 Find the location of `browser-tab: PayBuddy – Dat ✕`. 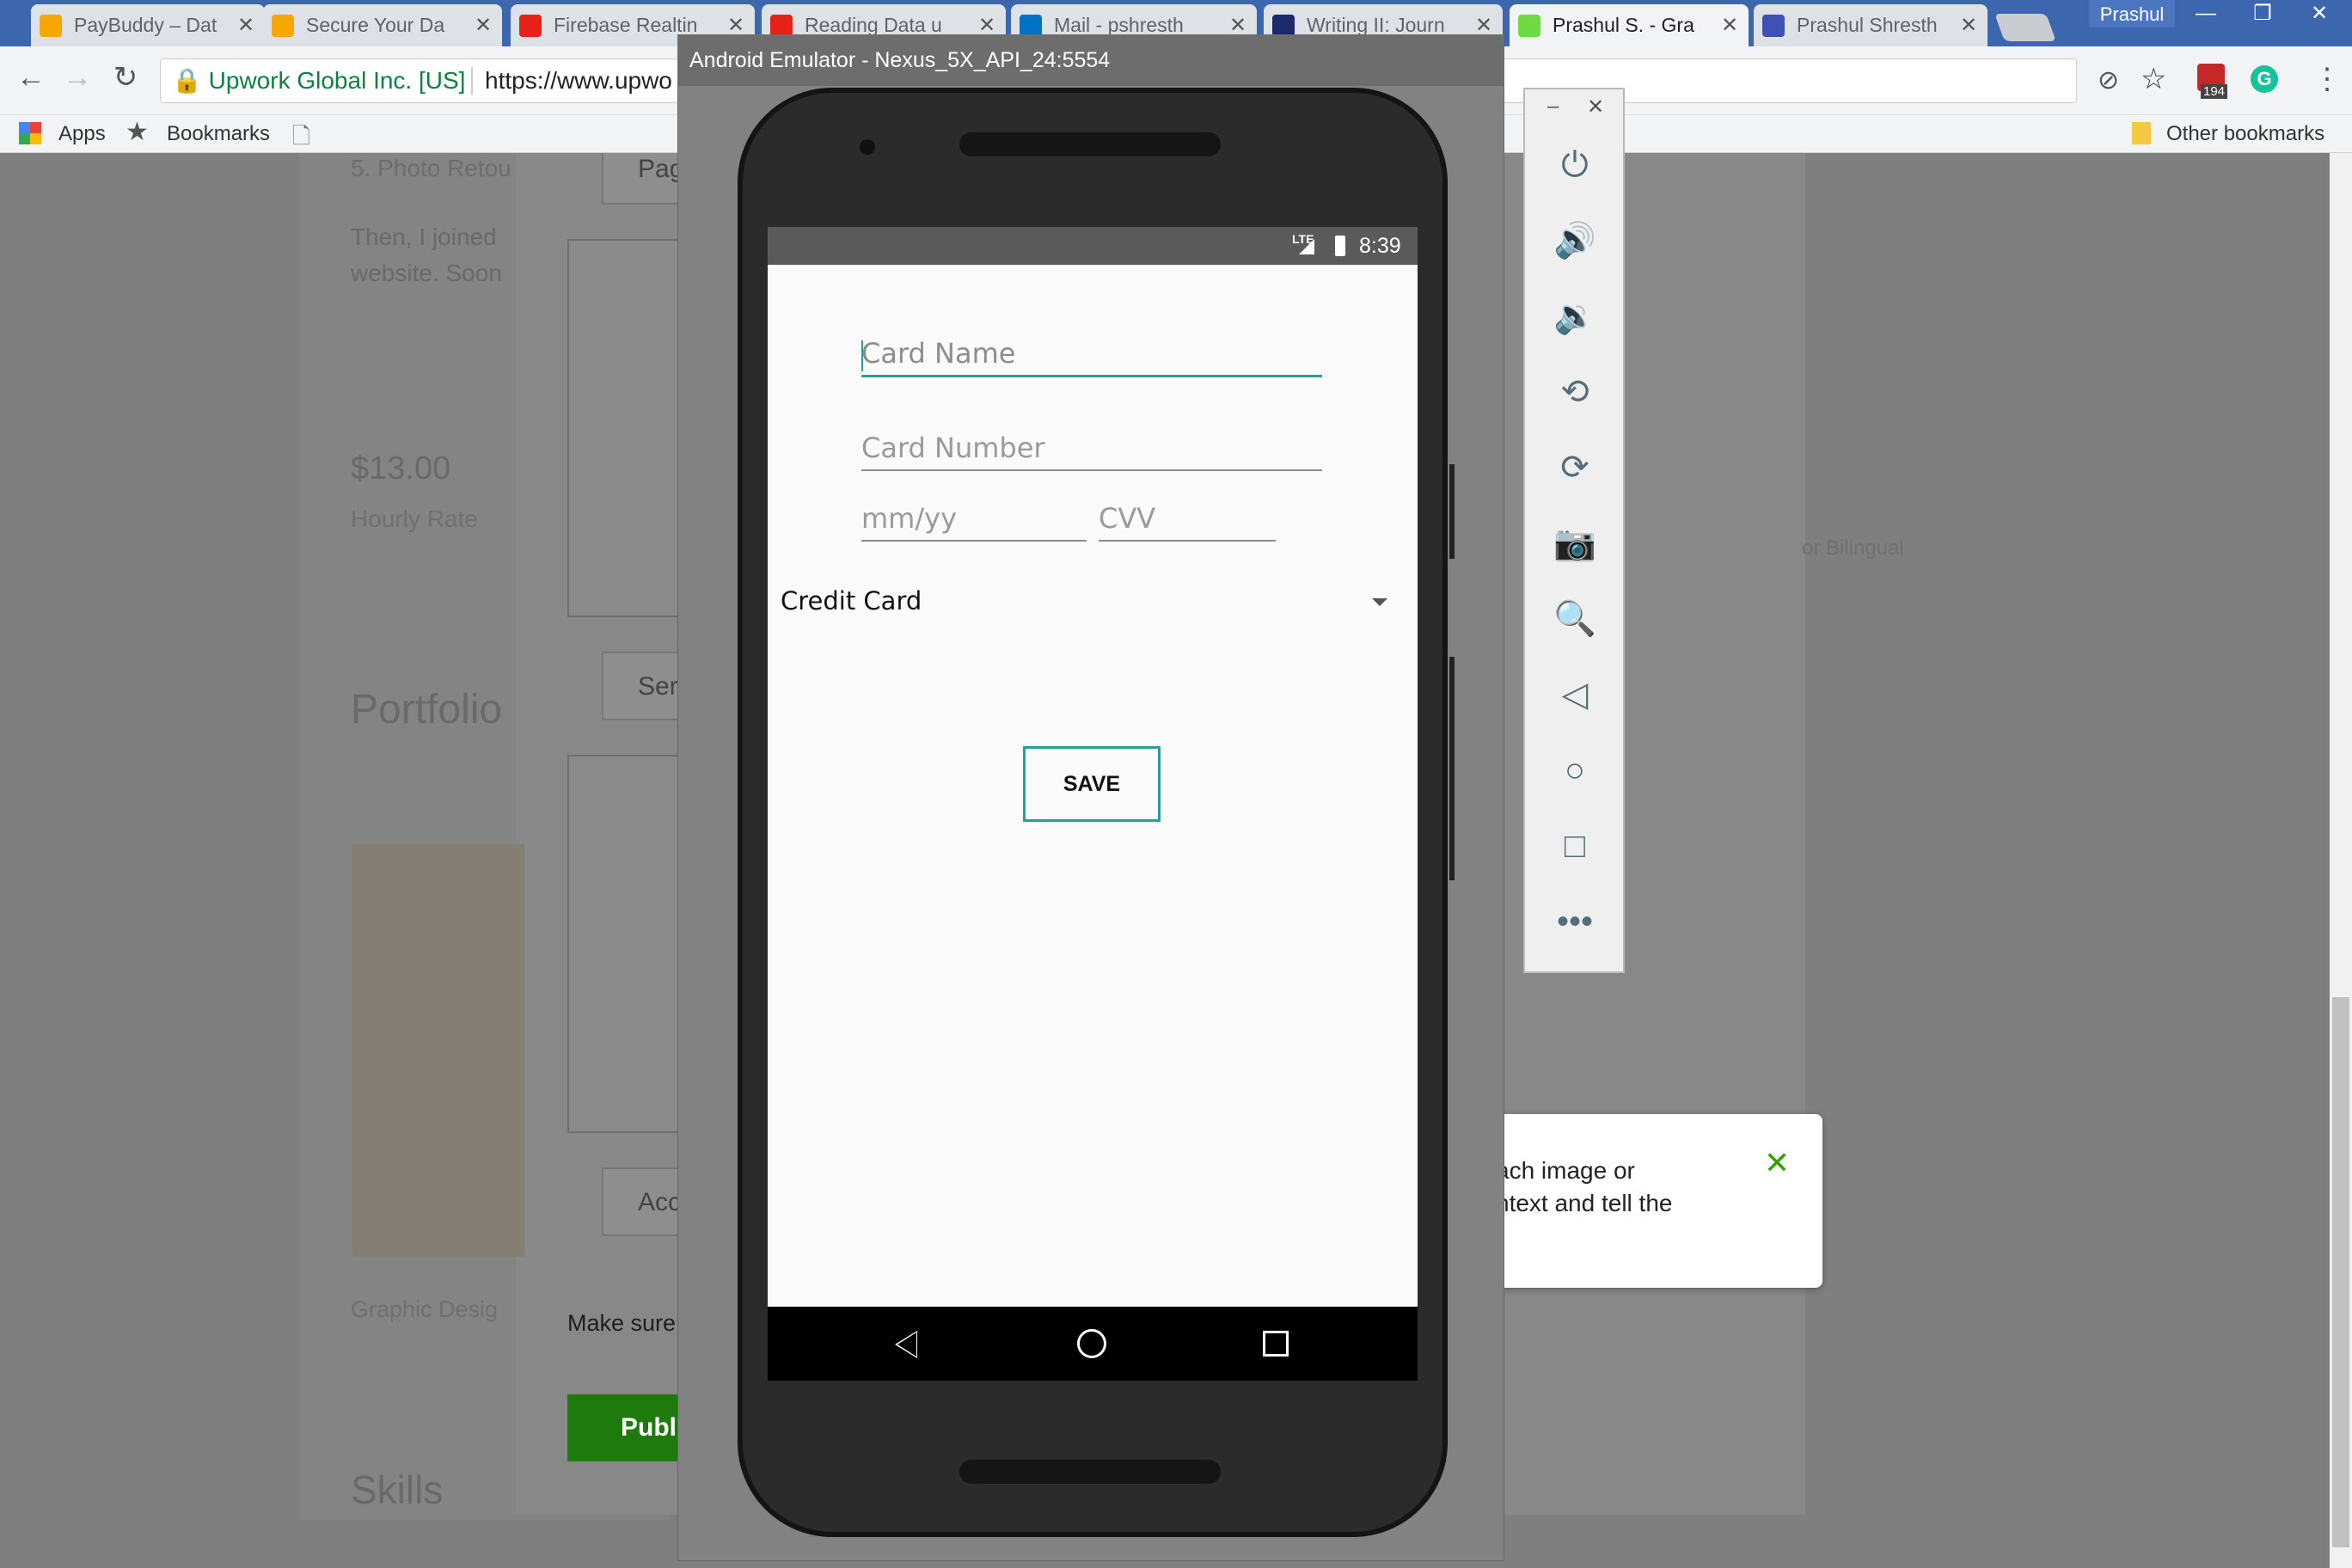

browser-tab: PayBuddy – Dat ✕ is located at coordinates (148, 25).